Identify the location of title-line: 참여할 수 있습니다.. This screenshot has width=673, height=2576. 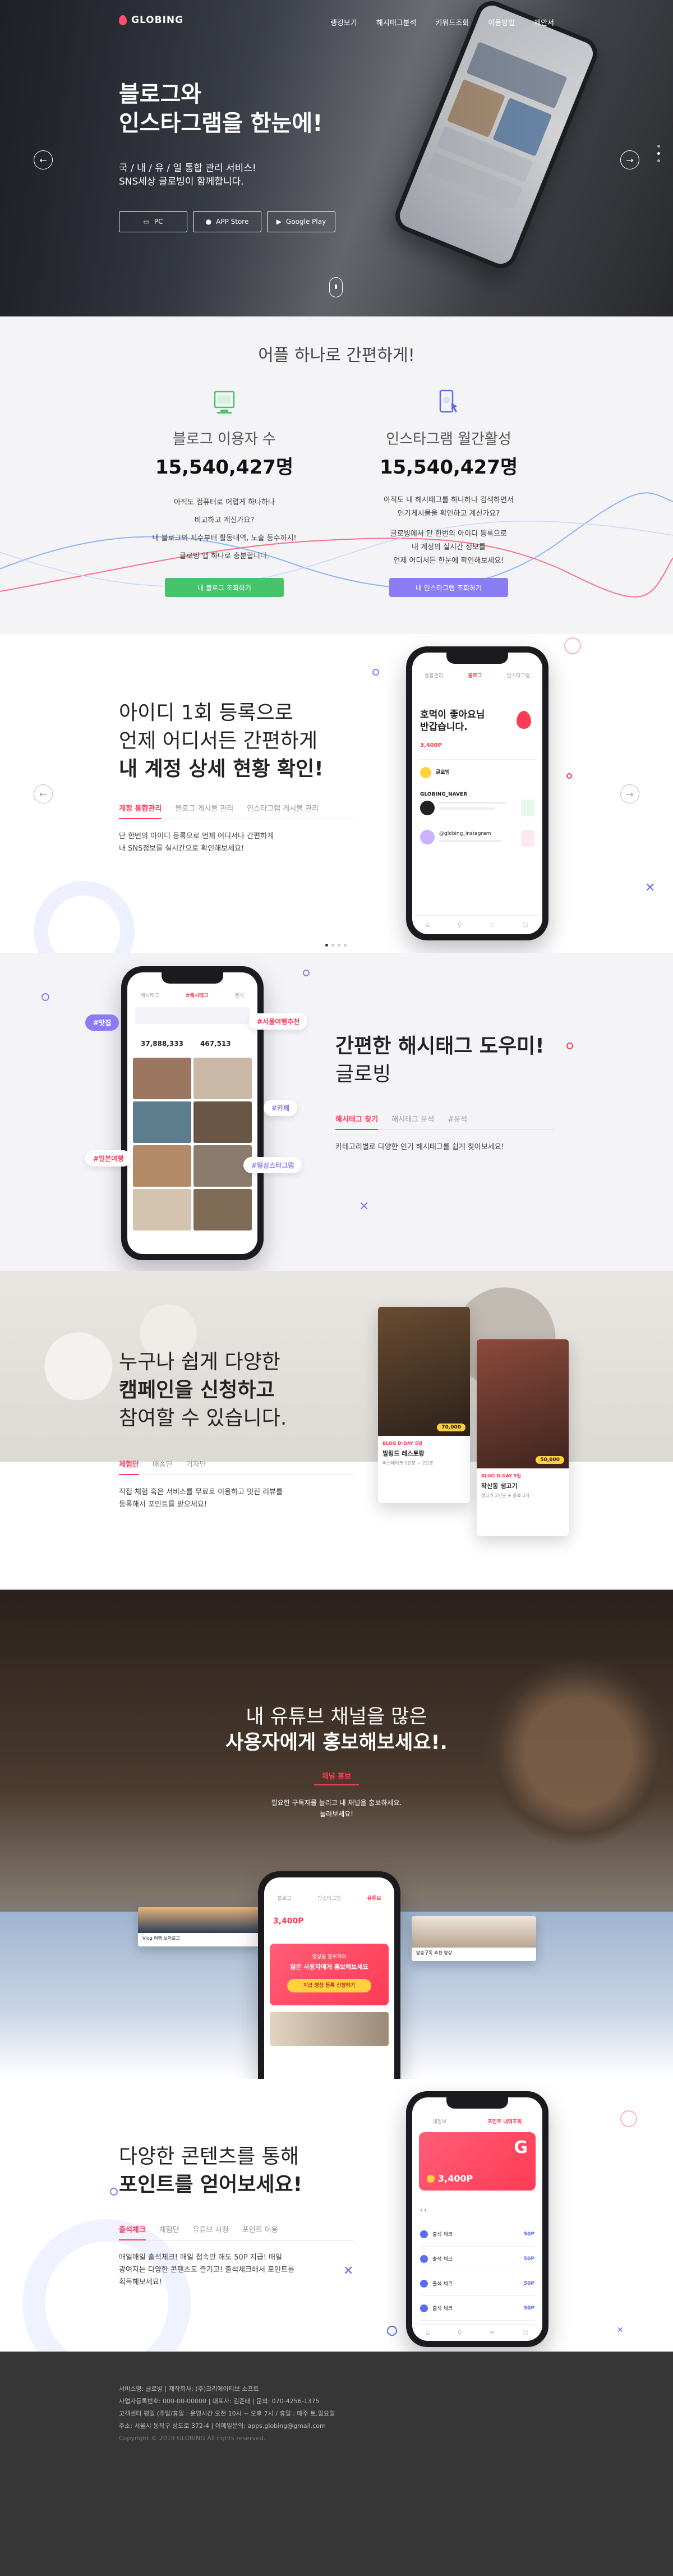
(203, 1418).